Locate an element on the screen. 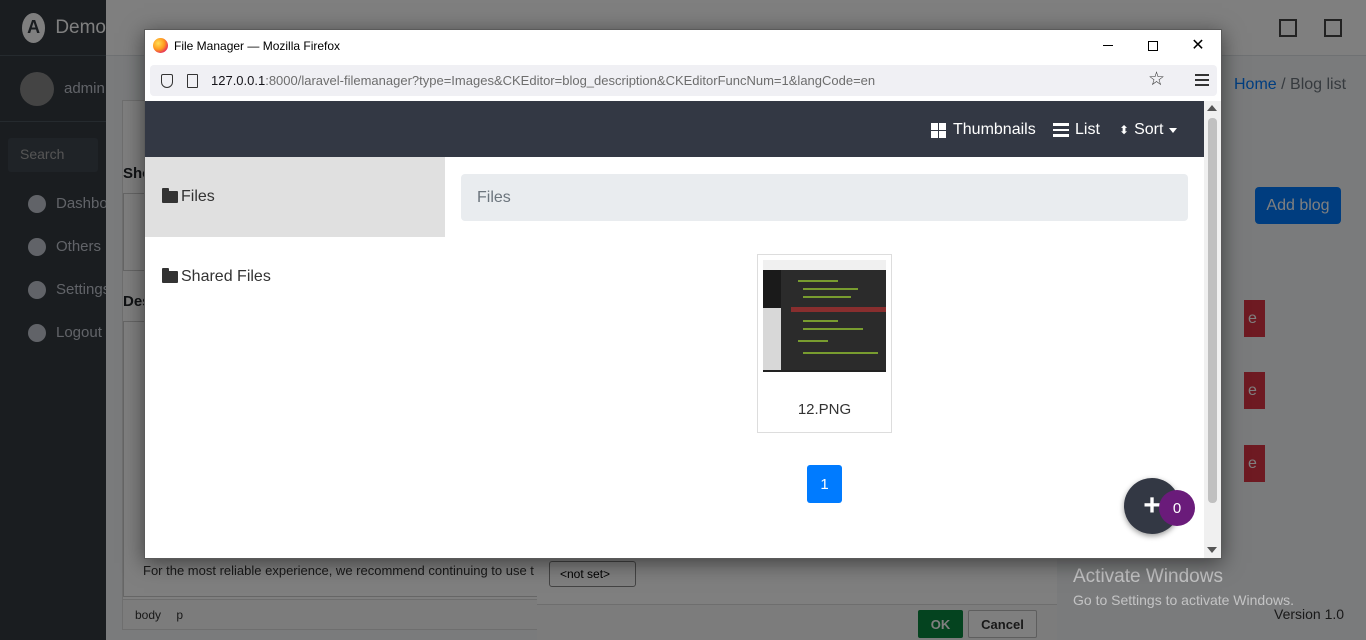 The image size is (1366, 640). thumbnails-view-button: Thumbnails is located at coordinates (983, 130).